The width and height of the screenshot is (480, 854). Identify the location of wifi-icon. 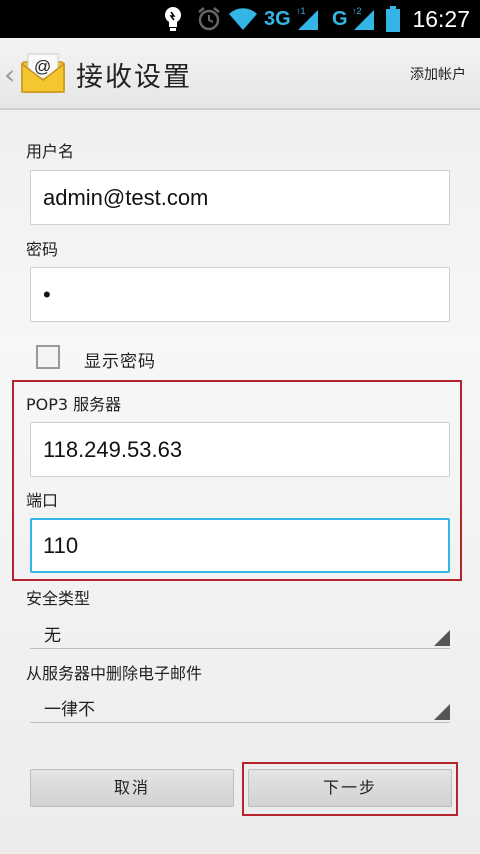
(243, 19).